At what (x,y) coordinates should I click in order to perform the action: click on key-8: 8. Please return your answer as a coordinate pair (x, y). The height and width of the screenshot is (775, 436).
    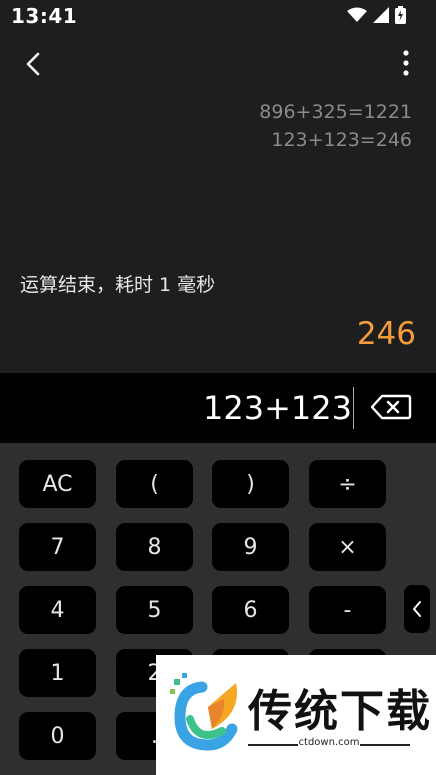
    Looking at the image, I should click on (154, 547).